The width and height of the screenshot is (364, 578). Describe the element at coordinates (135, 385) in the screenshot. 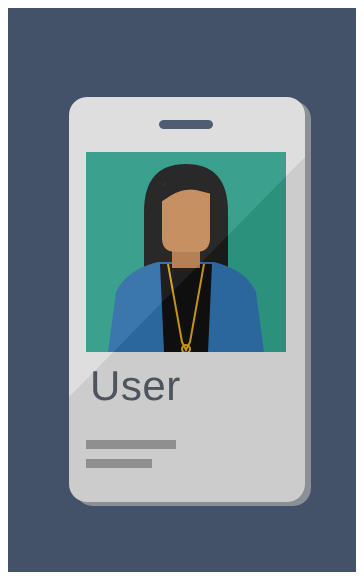

I see `badge-name: User` at that location.